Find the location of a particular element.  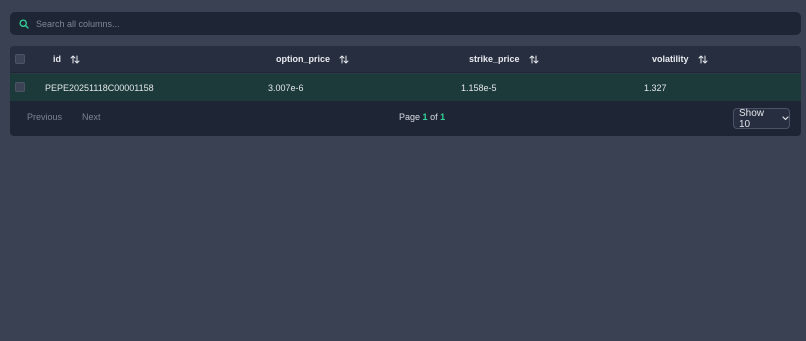

column-header-label: id is located at coordinates (57, 59).